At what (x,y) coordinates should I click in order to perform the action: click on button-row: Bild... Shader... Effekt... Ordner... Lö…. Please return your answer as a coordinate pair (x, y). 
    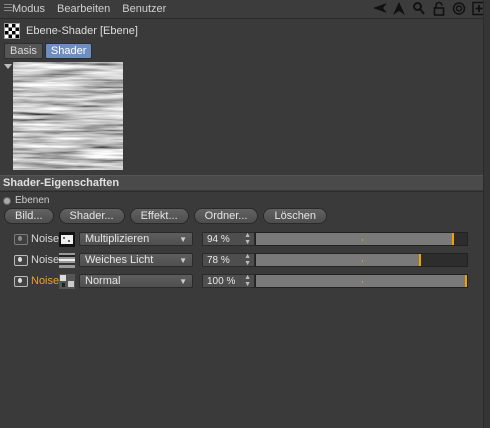
    Looking at the image, I should click on (166, 216).